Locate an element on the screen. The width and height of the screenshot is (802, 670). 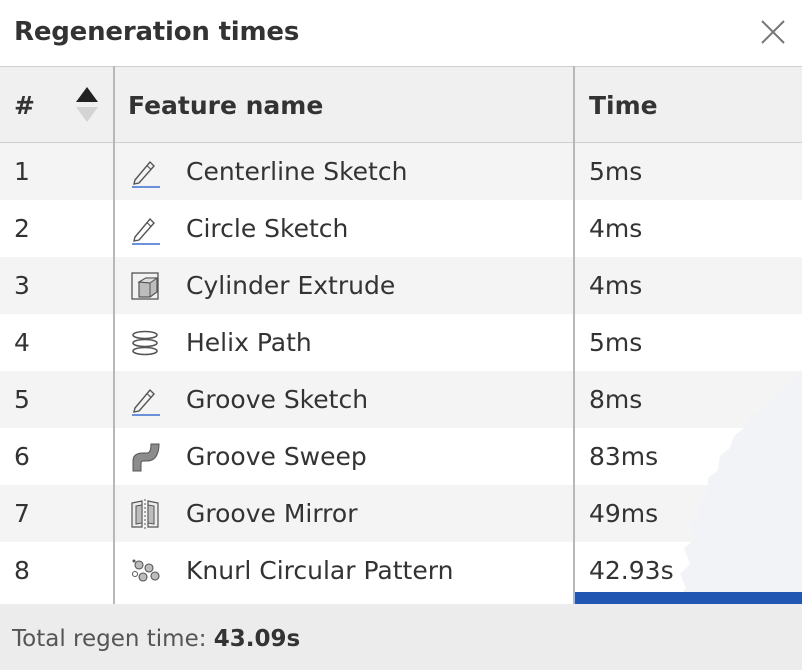
column-header-feature-name-label: Feature name is located at coordinates (226, 105).